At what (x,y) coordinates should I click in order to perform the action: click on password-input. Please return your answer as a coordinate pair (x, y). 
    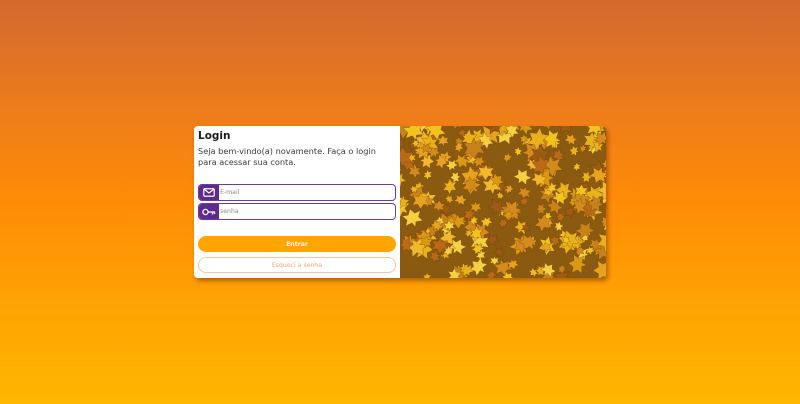
    Looking at the image, I should click on (307, 211).